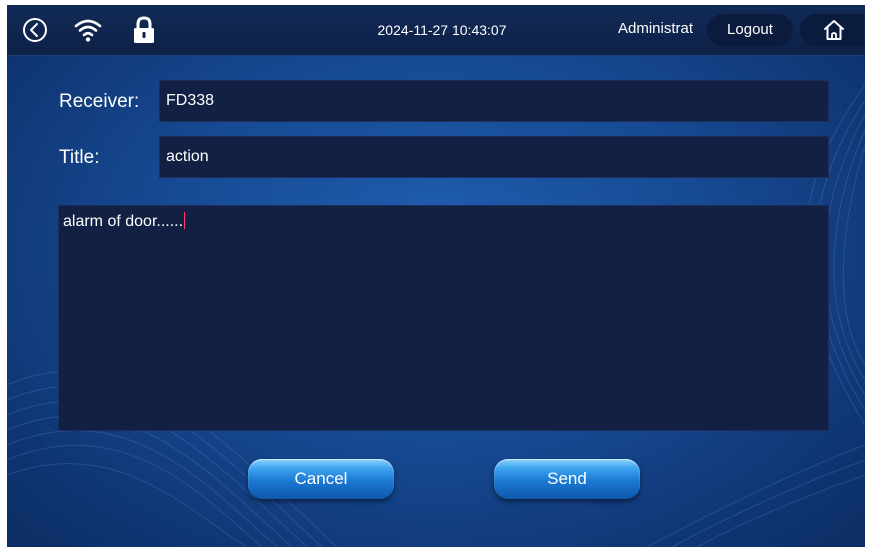  I want to click on top-bar: 2024-11-27 10:43:07 Administrat Logout, so click(436, 30).